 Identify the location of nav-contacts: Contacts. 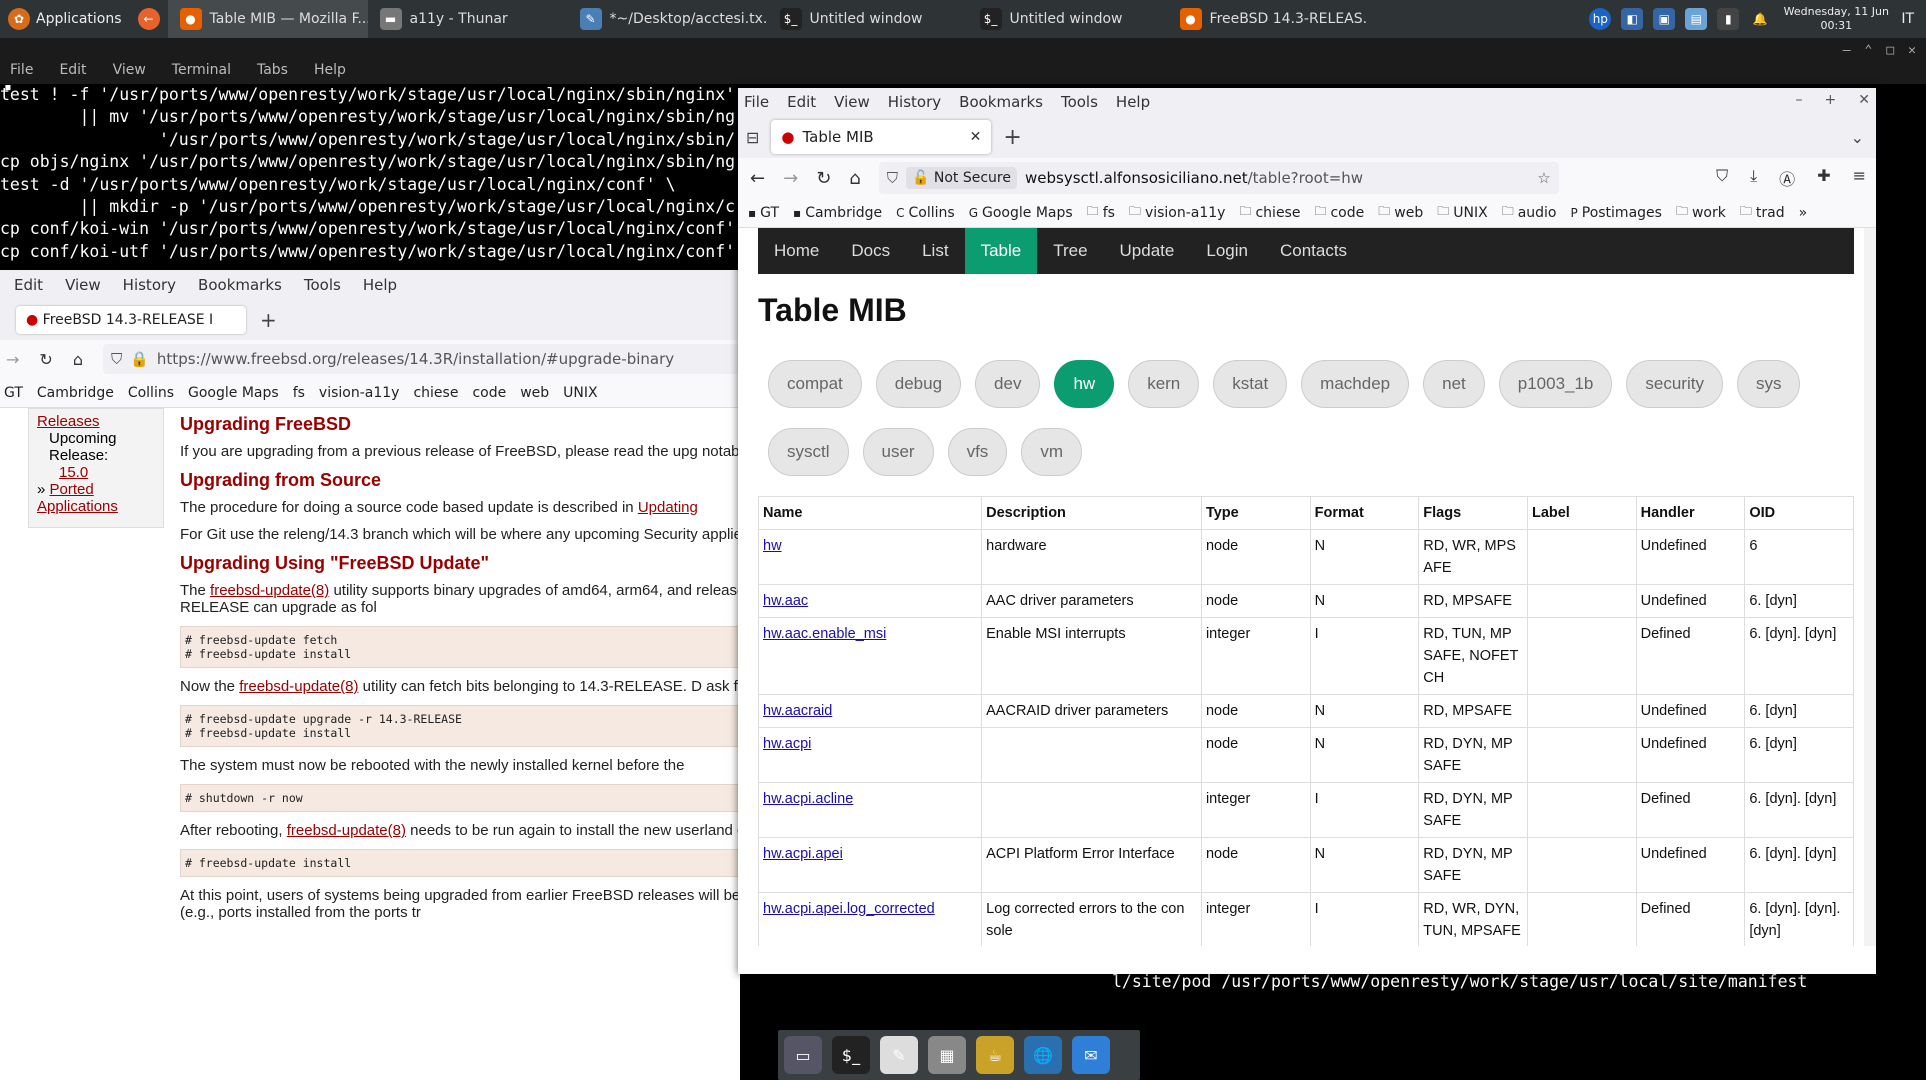
(1313, 251).